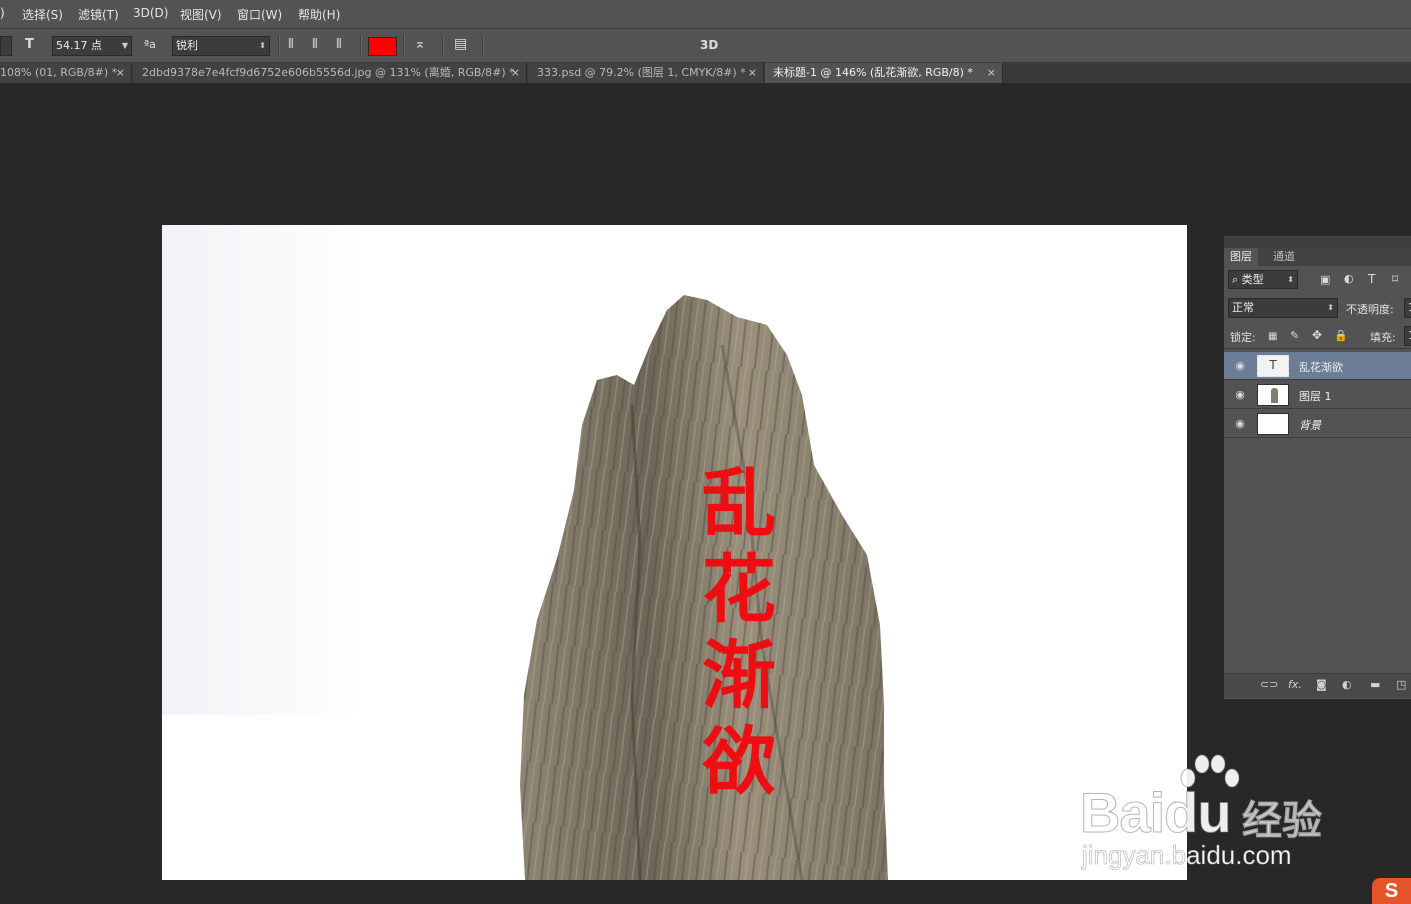  I want to click on align-center-icon: ⦀, so click(315, 45).